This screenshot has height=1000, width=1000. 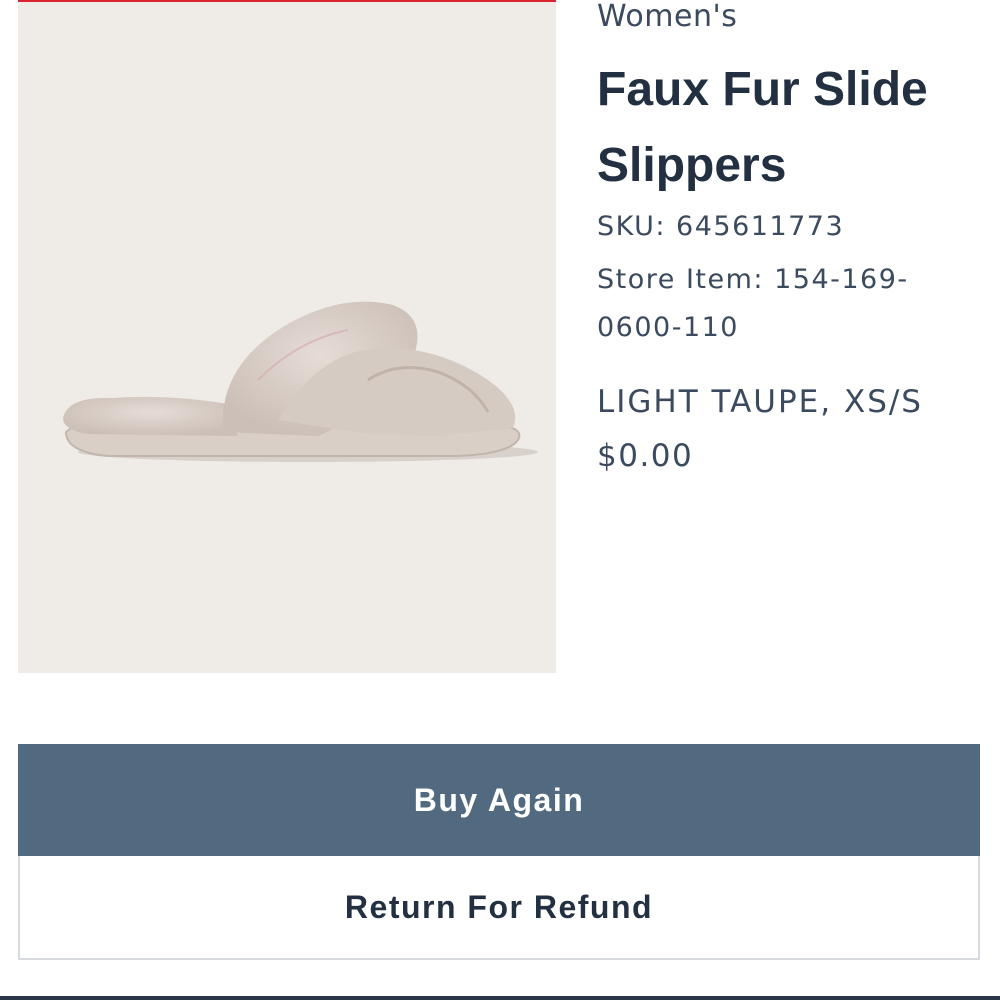 I want to click on bottom-divider, so click(x=500, y=998).